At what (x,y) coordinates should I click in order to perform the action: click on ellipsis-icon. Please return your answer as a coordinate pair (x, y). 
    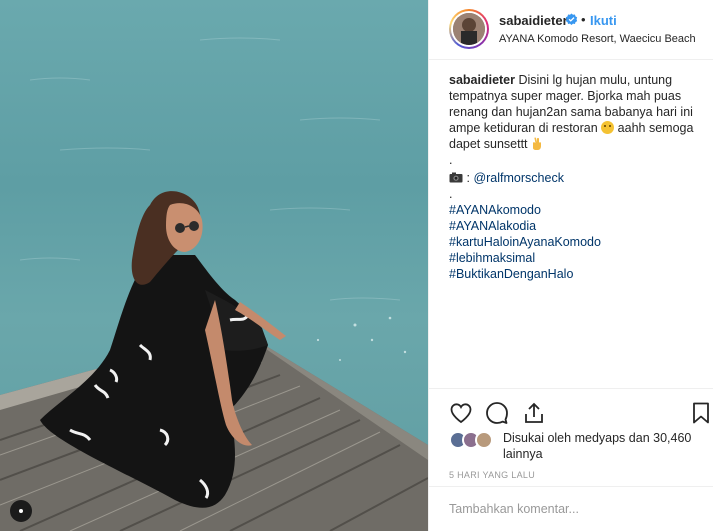
    Looking at the image, I should click on (21, 511).